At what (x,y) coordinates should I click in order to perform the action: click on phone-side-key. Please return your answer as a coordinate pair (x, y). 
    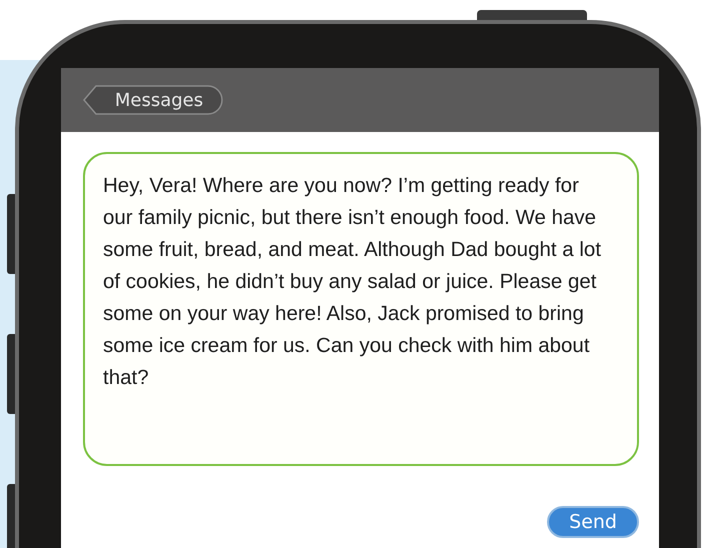
    Looking at the image, I should click on (11, 516).